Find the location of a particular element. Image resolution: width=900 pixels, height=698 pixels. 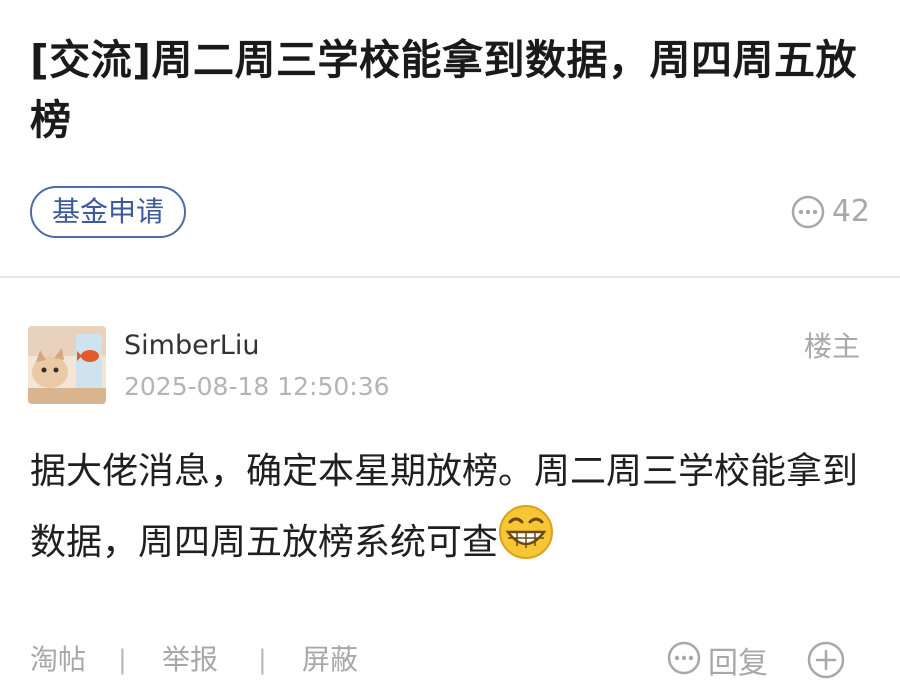

reply-button: 回复 is located at coordinates (717, 663).